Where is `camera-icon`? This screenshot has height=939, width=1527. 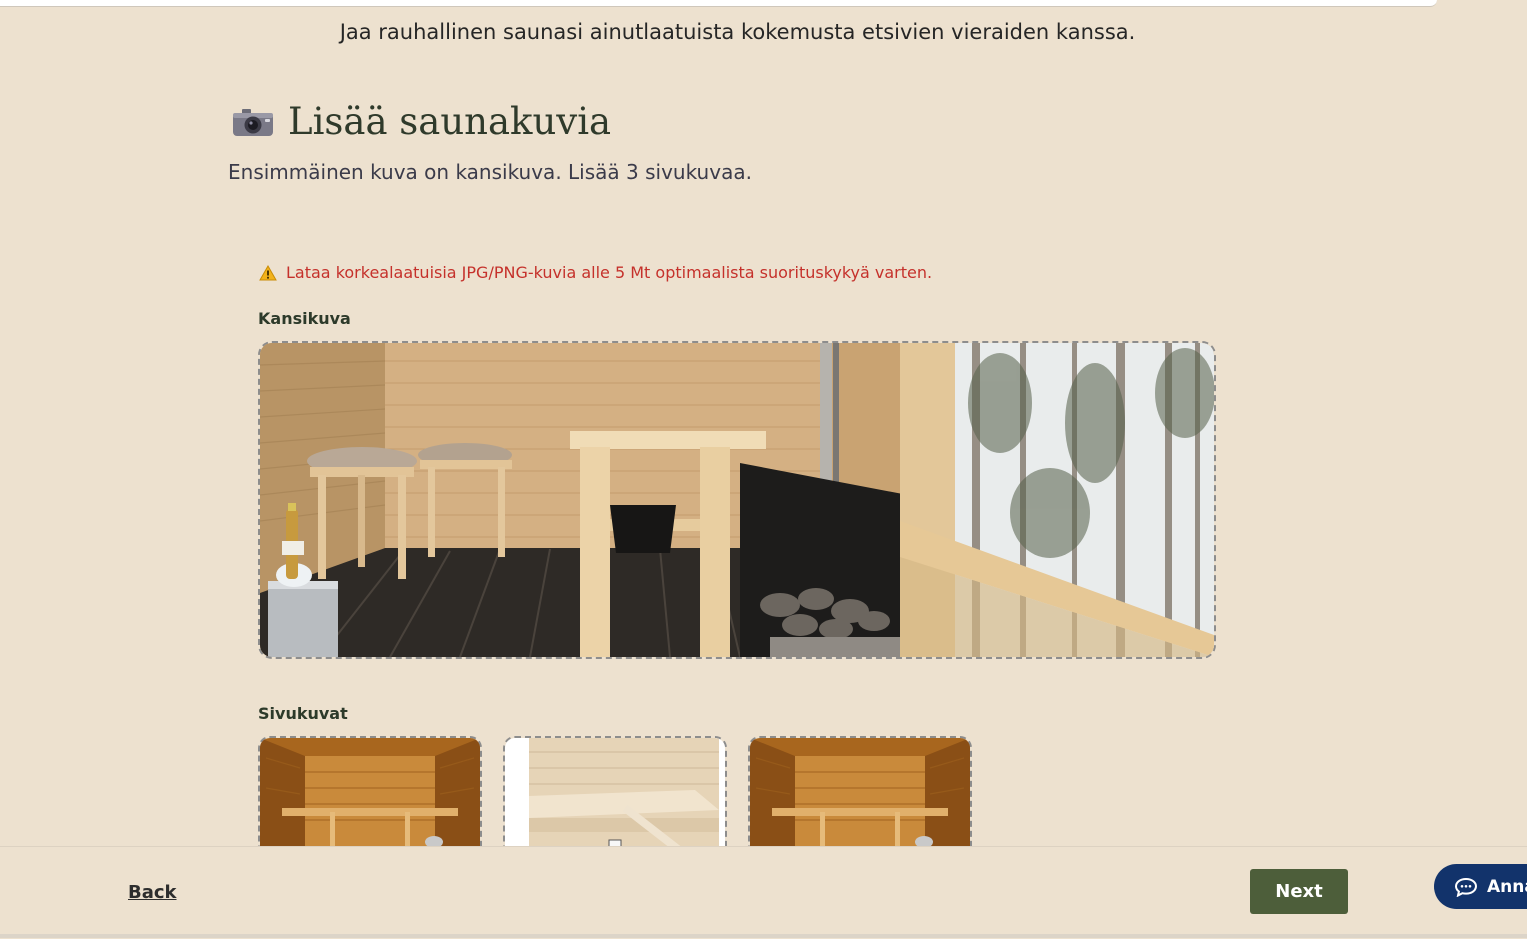
camera-icon is located at coordinates (253, 122).